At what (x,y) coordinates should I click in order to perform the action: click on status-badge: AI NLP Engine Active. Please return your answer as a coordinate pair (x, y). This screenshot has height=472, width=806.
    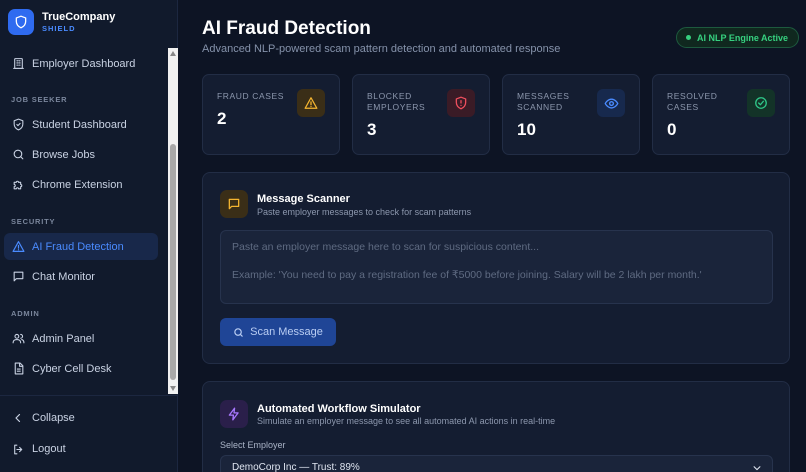
    Looking at the image, I should click on (738, 37).